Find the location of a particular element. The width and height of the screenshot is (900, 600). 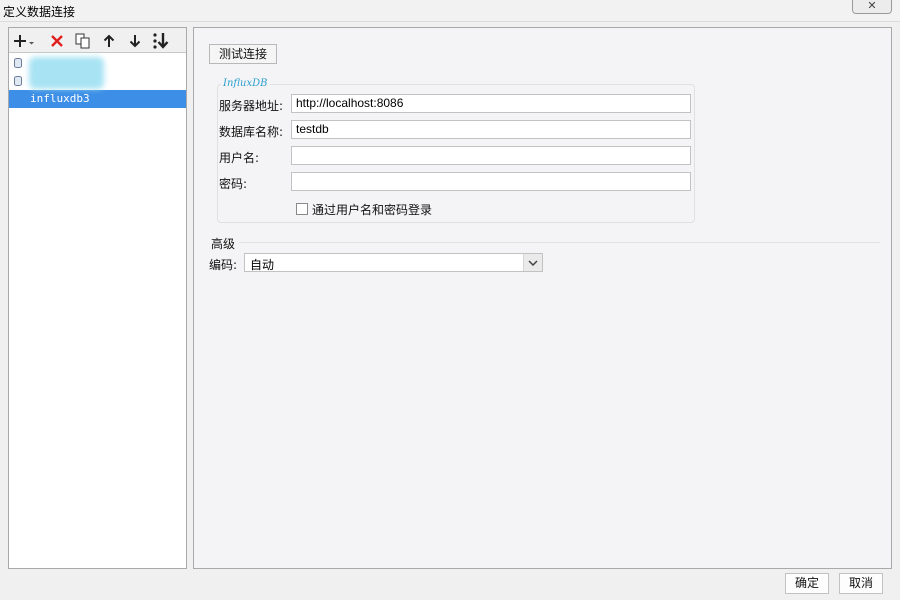

password-input is located at coordinates (491, 181).